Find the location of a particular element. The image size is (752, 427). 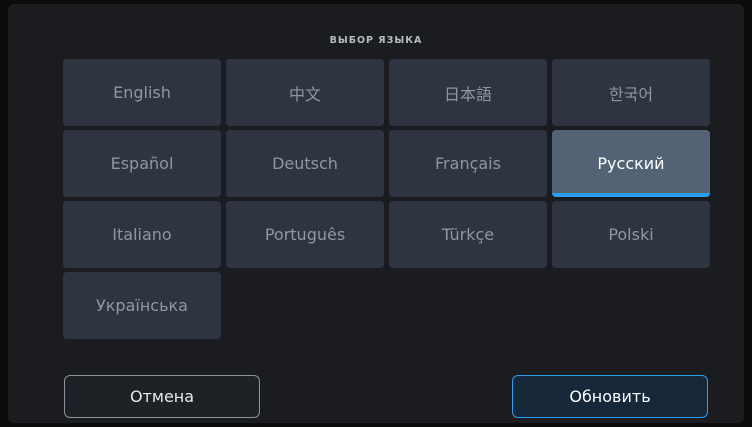

language-option-russian: Русский is located at coordinates (631, 163).